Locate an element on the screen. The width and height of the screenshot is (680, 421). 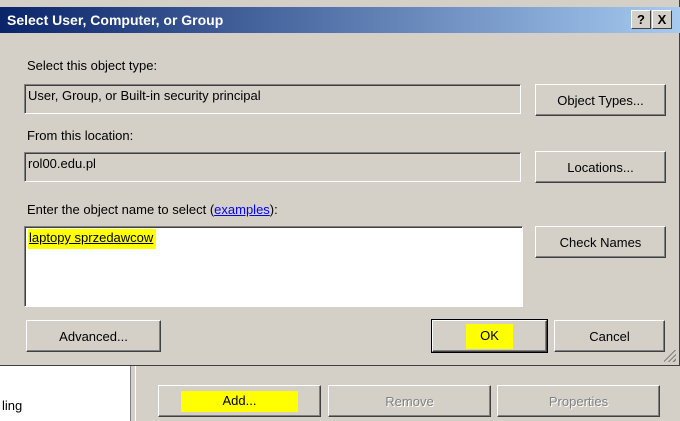
background-list-item: ling is located at coordinates (12, 405).